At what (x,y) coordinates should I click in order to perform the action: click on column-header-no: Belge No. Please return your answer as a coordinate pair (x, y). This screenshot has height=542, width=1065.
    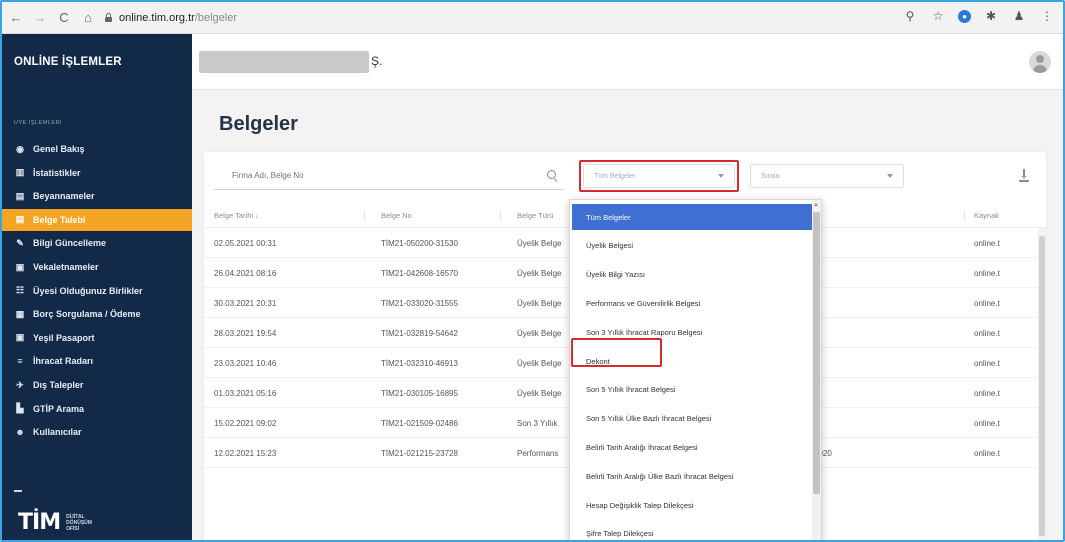
    Looking at the image, I should click on (396, 215).